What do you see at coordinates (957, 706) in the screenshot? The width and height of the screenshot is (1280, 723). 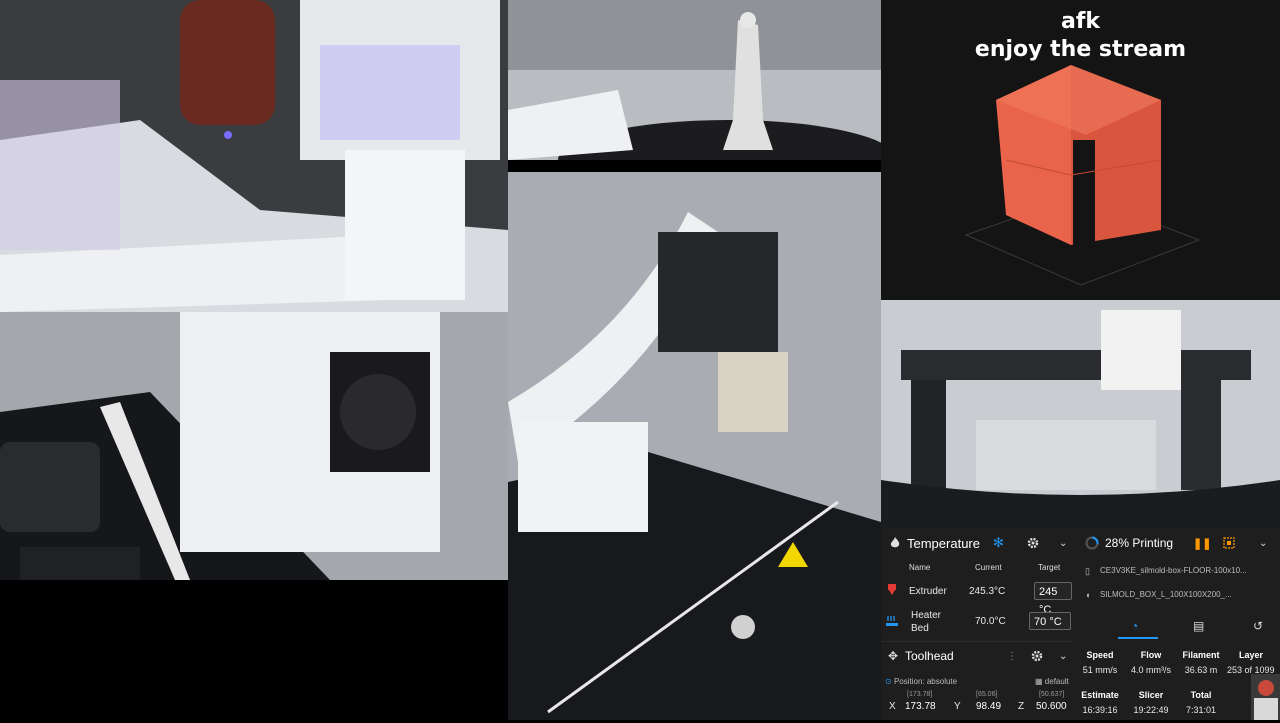 I see `axis-y-label: Y` at bounding box center [957, 706].